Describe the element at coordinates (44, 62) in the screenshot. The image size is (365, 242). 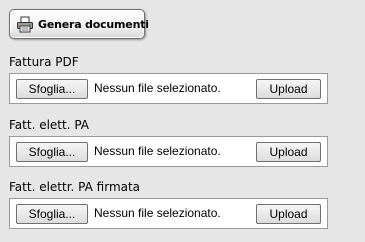
I see `section-label-fattura-pdf: Fattura PDF` at that location.